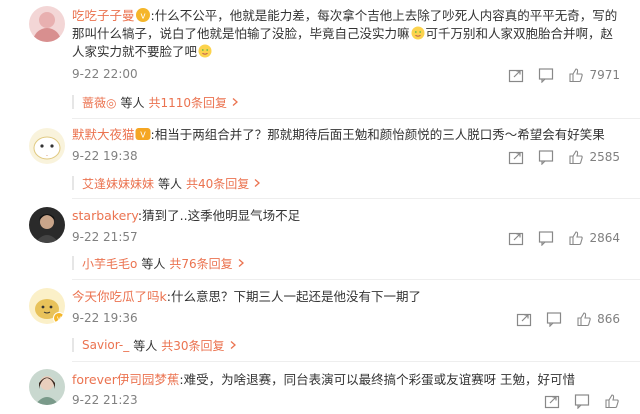 This screenshot has width=640, height=414. I want to click on vip-badge-icon: V, so click(143, 134).